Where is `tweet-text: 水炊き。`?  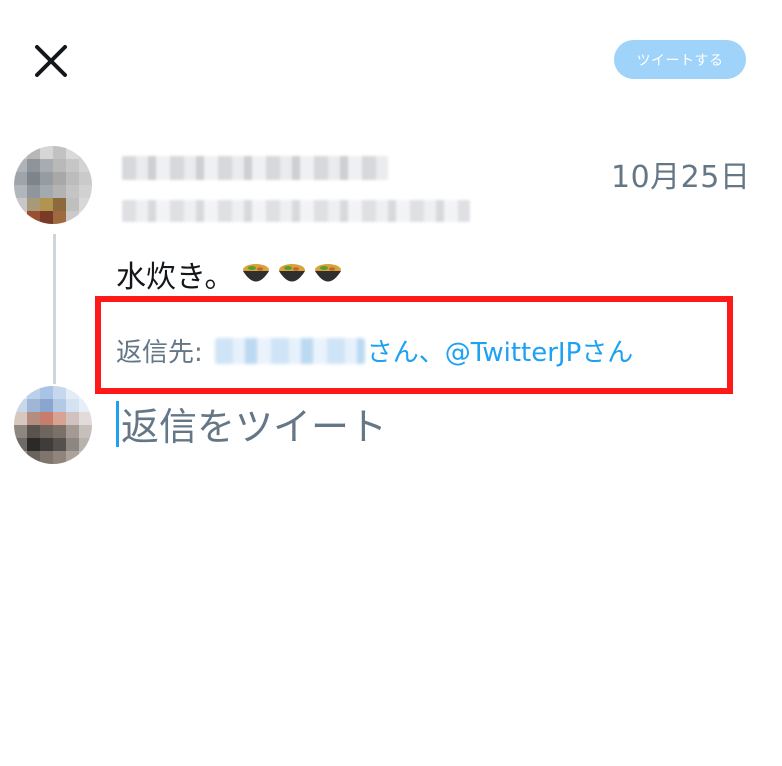
tweet-text: 水炊き。 is located at coordinates (175, 277).